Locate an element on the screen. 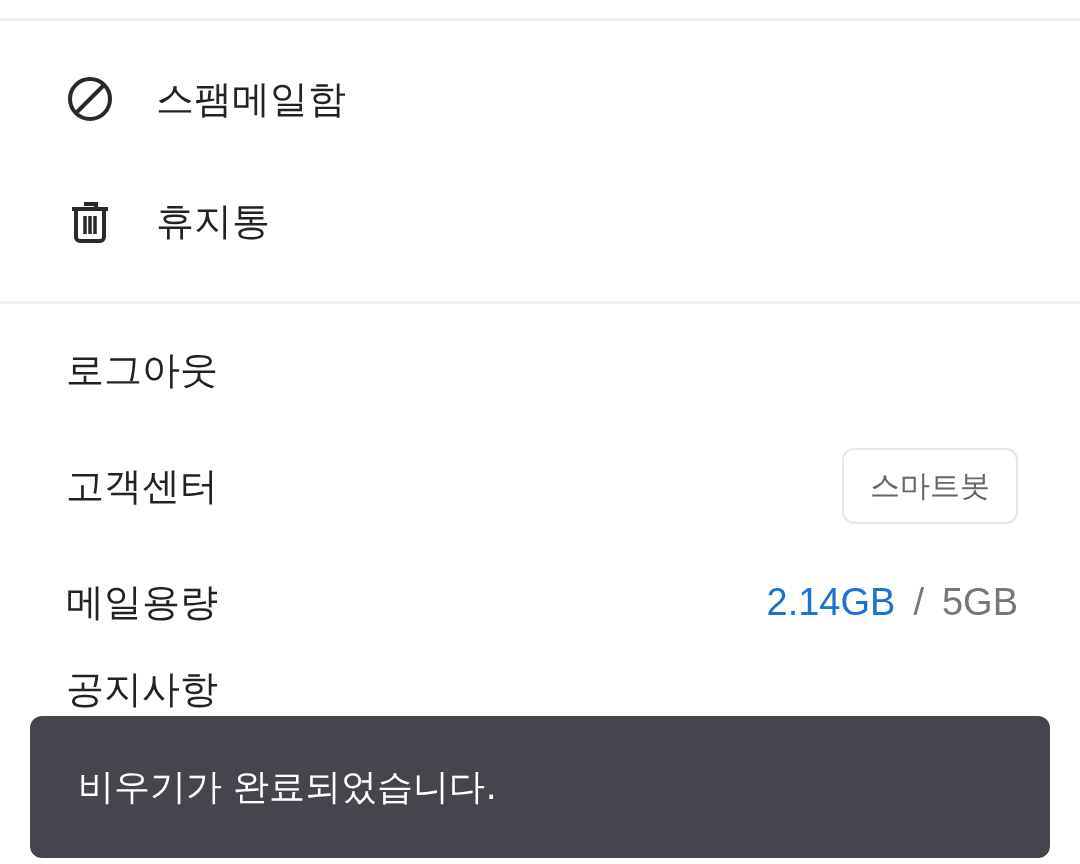  used-storage: 2.14GB is located at coordinates (831, 602).